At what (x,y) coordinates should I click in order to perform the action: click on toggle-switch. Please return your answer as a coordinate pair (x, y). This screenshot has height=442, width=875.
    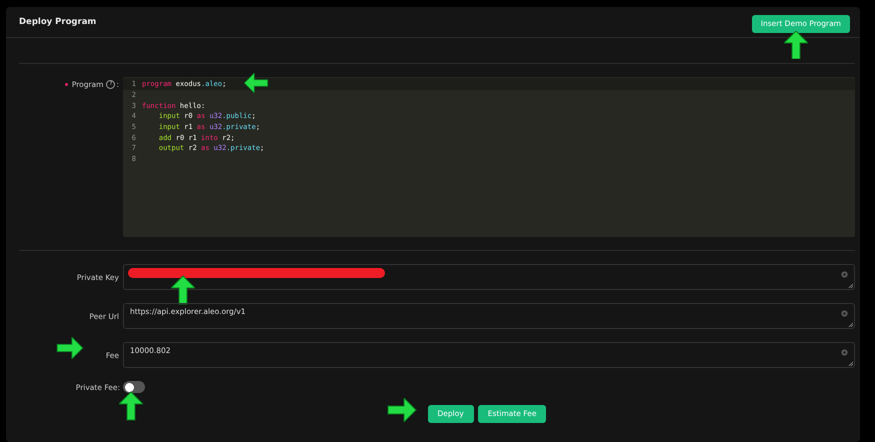
    Looking at the image, I should click on (134, 387).